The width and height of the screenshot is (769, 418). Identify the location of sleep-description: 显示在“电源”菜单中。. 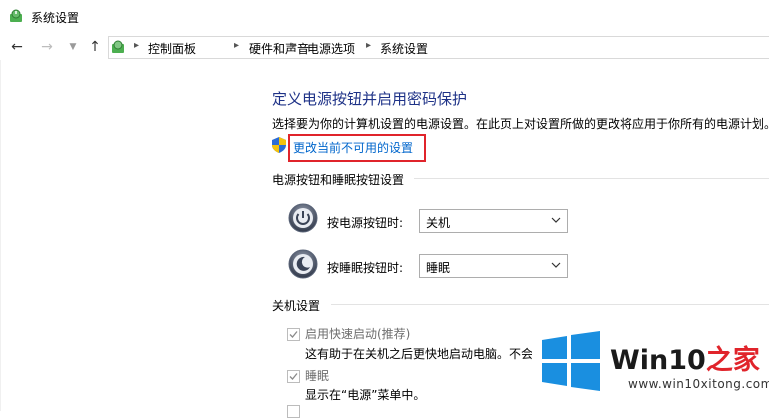
(365, 395).